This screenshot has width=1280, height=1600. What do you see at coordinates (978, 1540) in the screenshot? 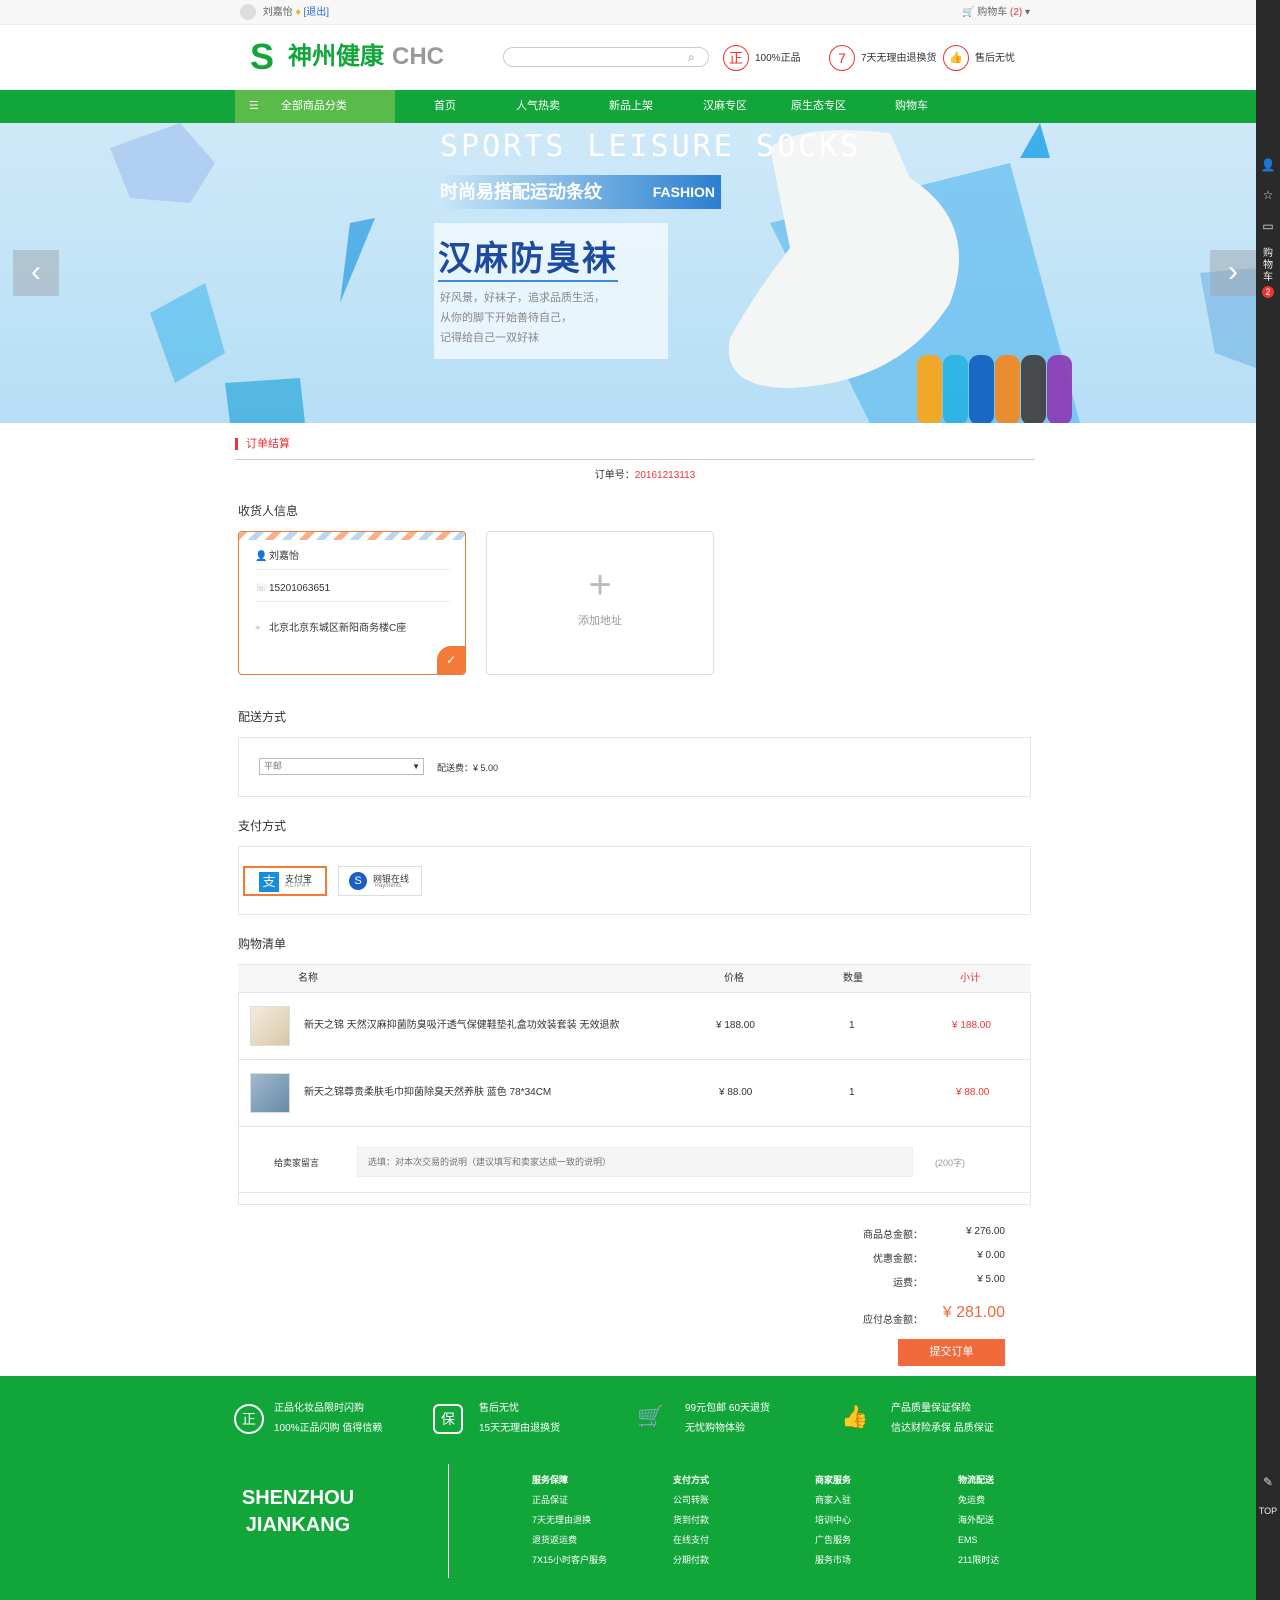
I see `footer-link: EMS` at bounding box center [978, 1540].